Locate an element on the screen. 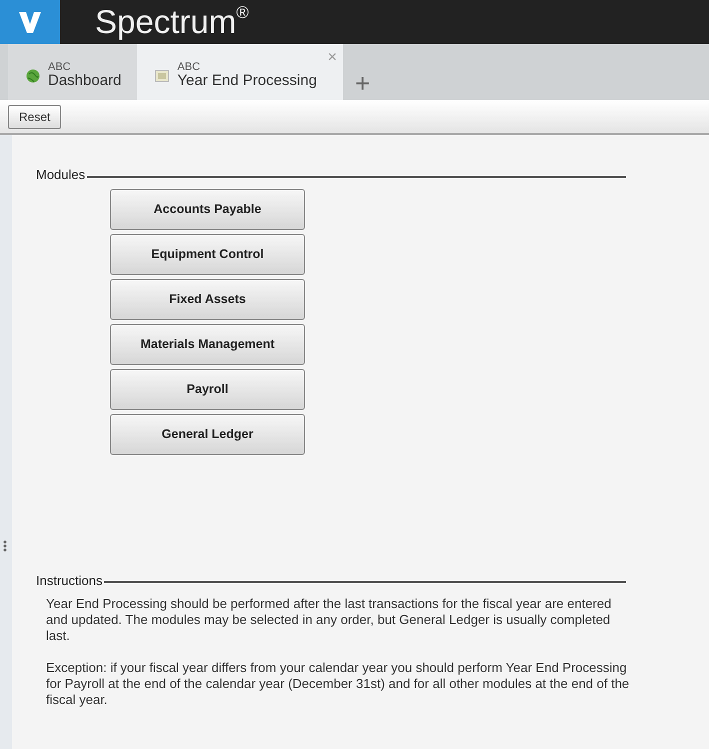  module-button: General Ledger is located at coordinates (207, 434).